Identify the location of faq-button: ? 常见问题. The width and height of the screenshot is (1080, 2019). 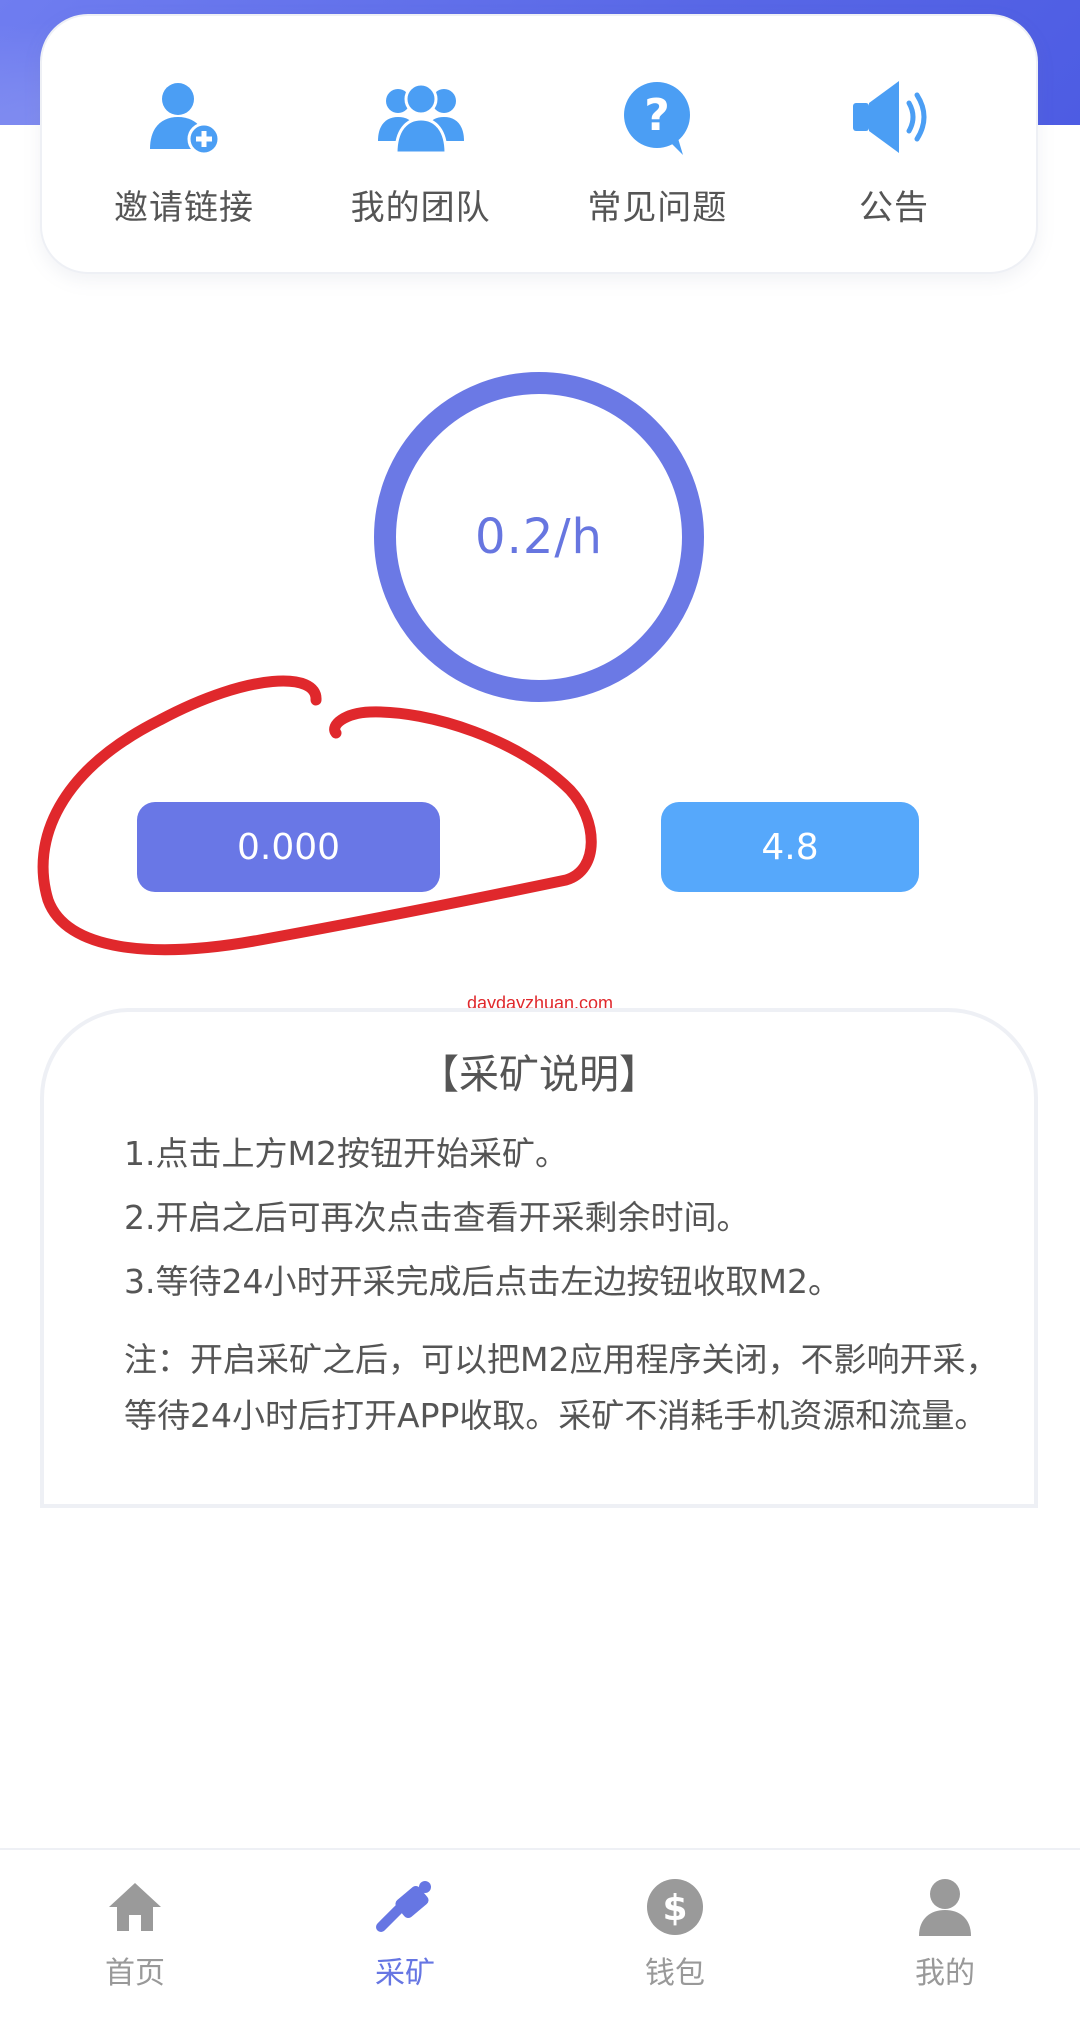
(657, 122).